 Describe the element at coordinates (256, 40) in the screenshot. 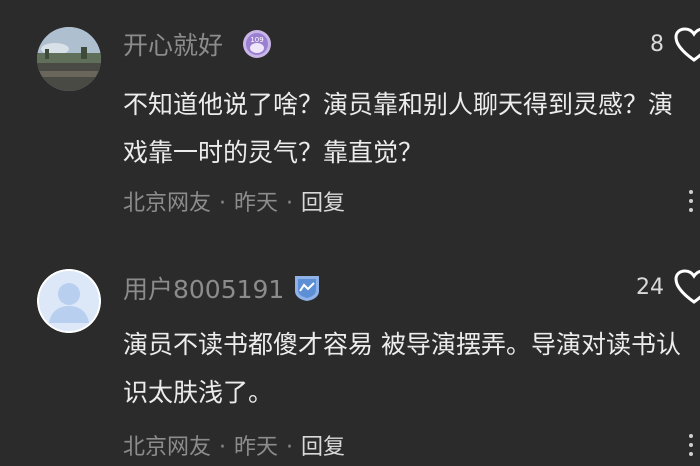

I see `svg-text: 109` at that location.